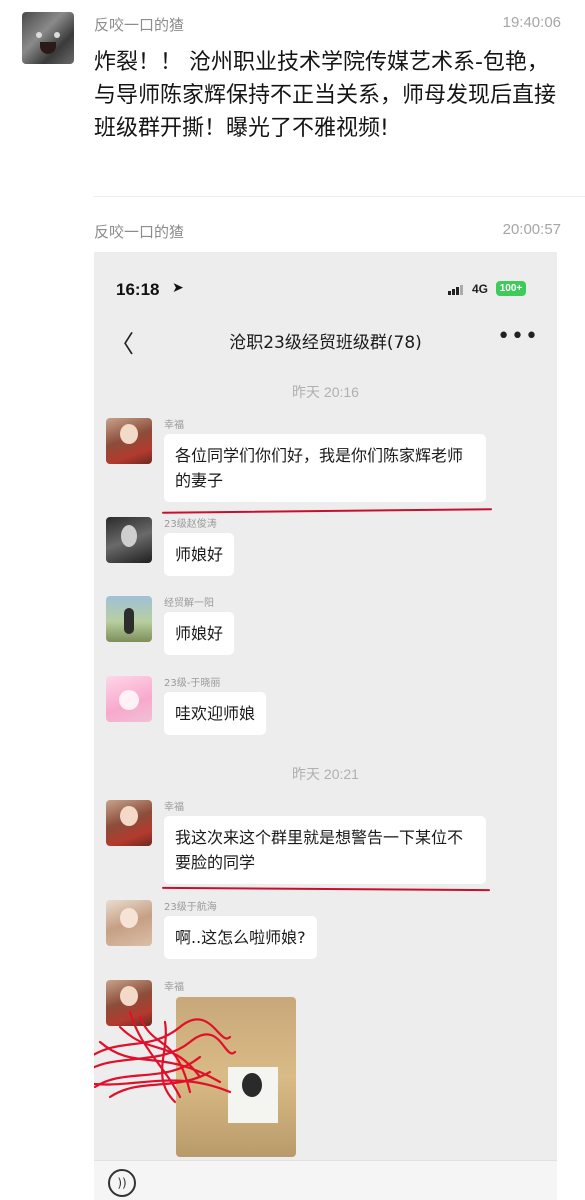 Image resolution: width=585 pixels, height=1200 pixels. What do you see at coordinates (325, 850) in the screenshot?
I see `message-bubble: 我这次来这个群里就是想警告一下某位不要脸的同学` at bounding box center [325, 850].